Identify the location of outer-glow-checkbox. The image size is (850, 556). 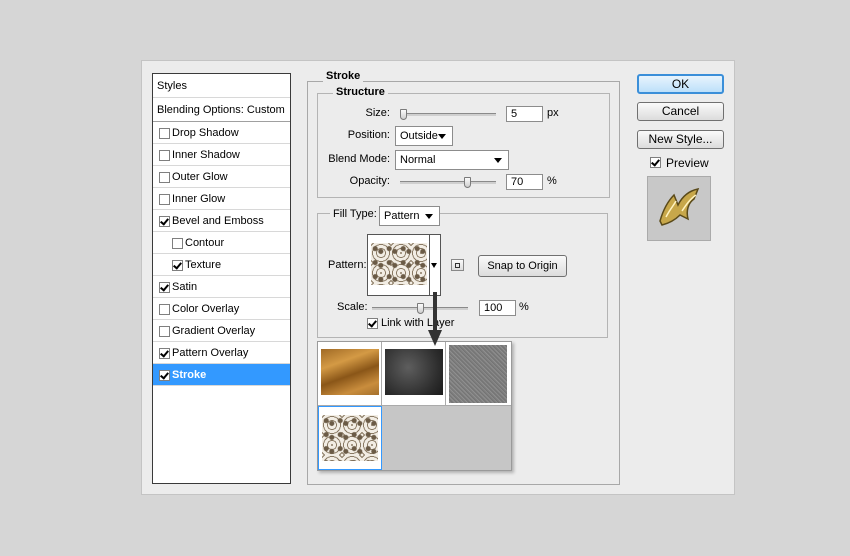
(164, 177).